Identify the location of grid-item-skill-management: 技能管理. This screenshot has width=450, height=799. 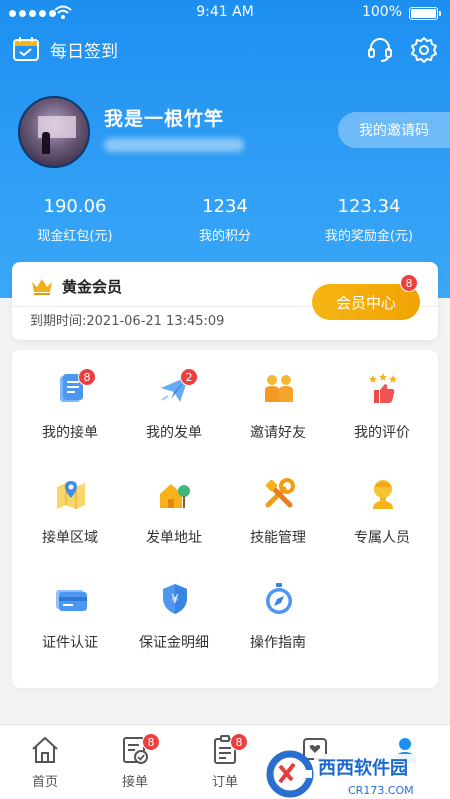
(278, 505).